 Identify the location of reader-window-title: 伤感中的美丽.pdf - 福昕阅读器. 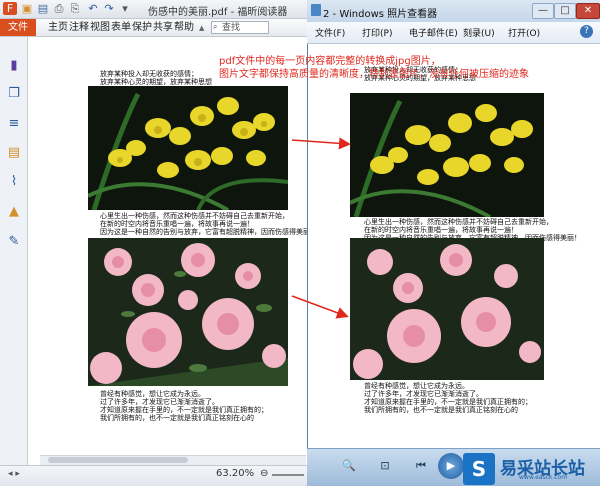
(218, 12).